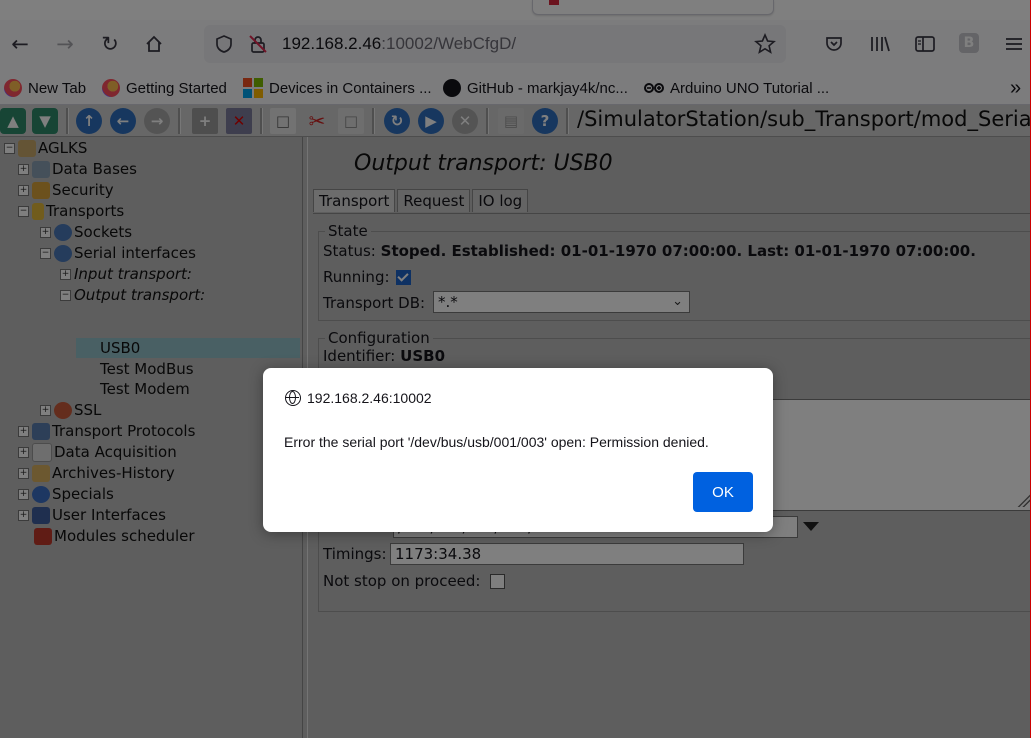  Describe the element at coordinates (723, 492) in the screenshot. I see `ok-button: OK` at that location.